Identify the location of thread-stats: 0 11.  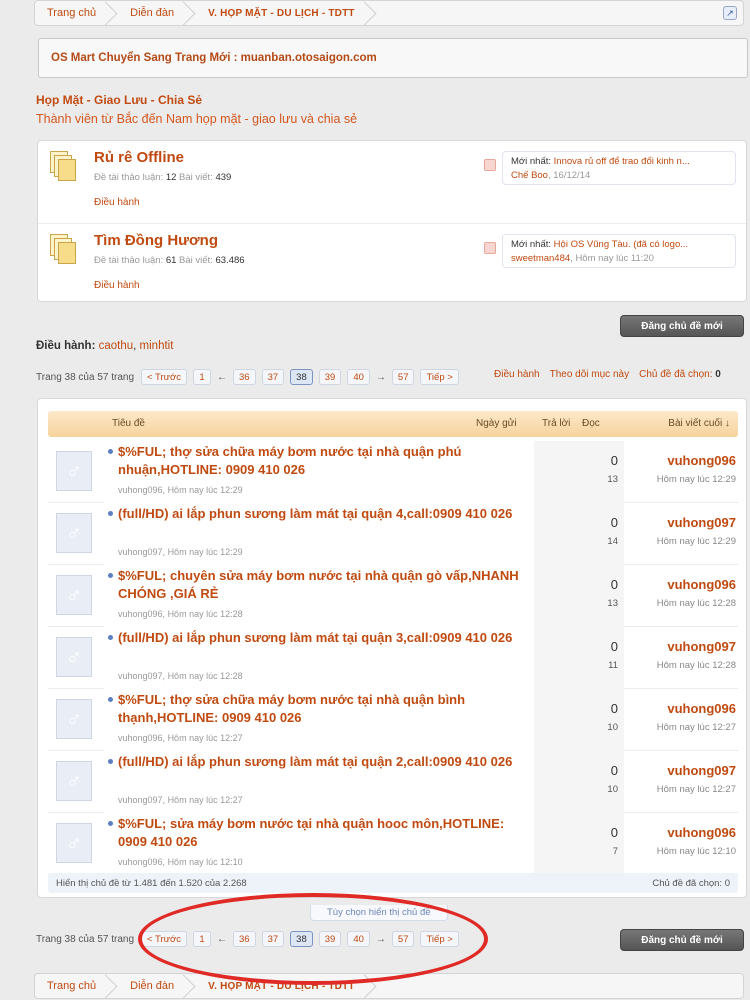
(579, 658).